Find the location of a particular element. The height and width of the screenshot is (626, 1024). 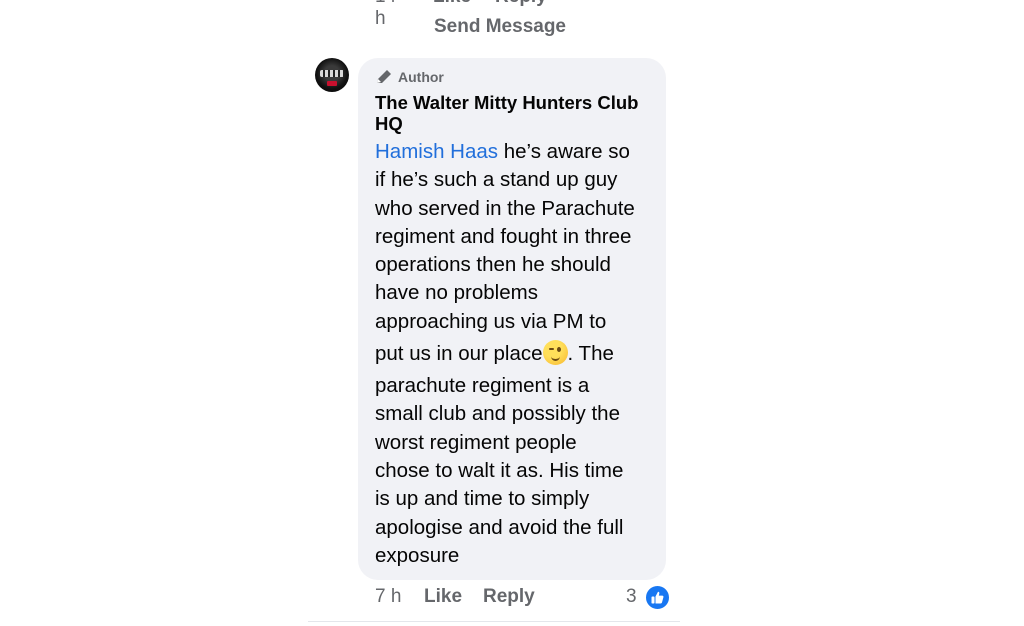

author-badge: Author is located at coordinates (409, 77).